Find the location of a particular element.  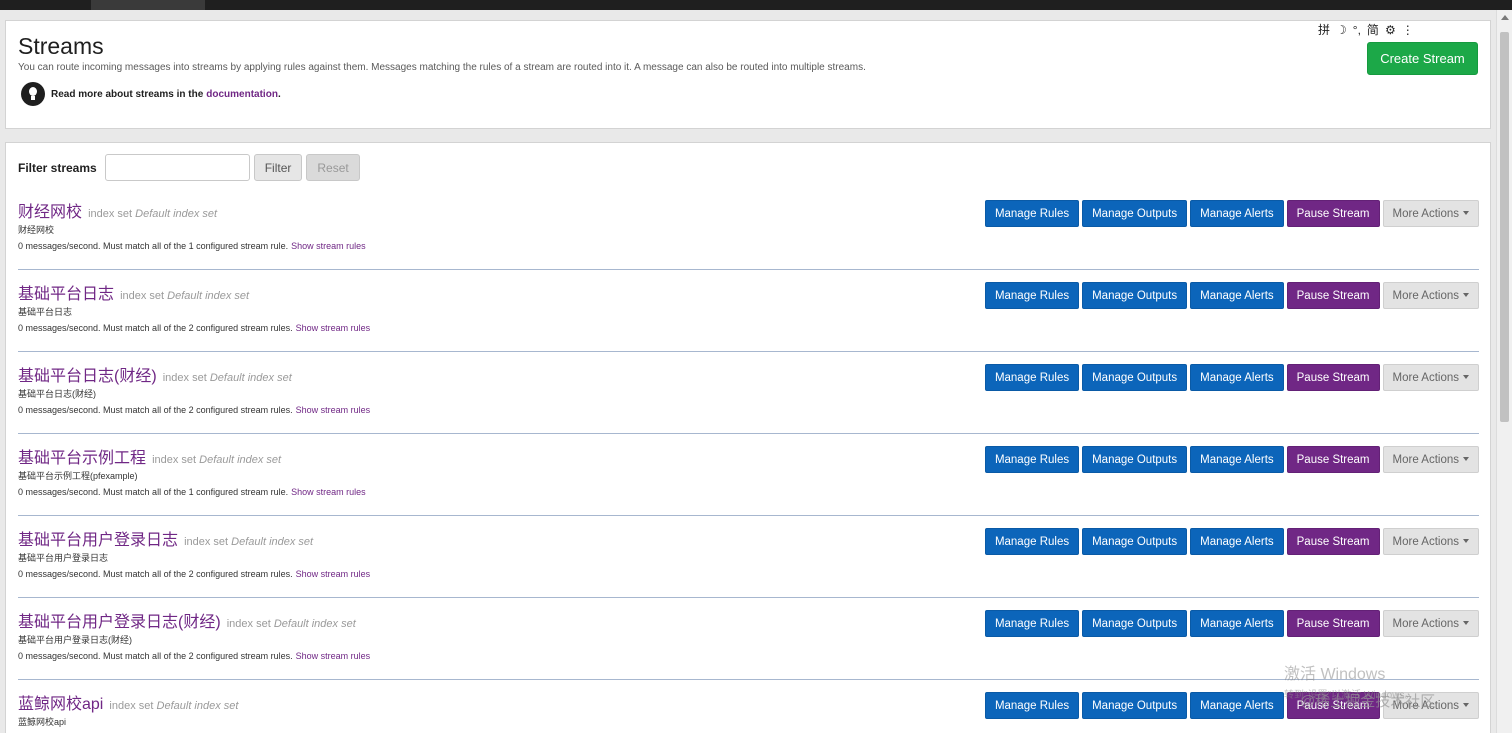

stream-title-link: 基础平台日志(财经) is located at coordinates (87, 376).